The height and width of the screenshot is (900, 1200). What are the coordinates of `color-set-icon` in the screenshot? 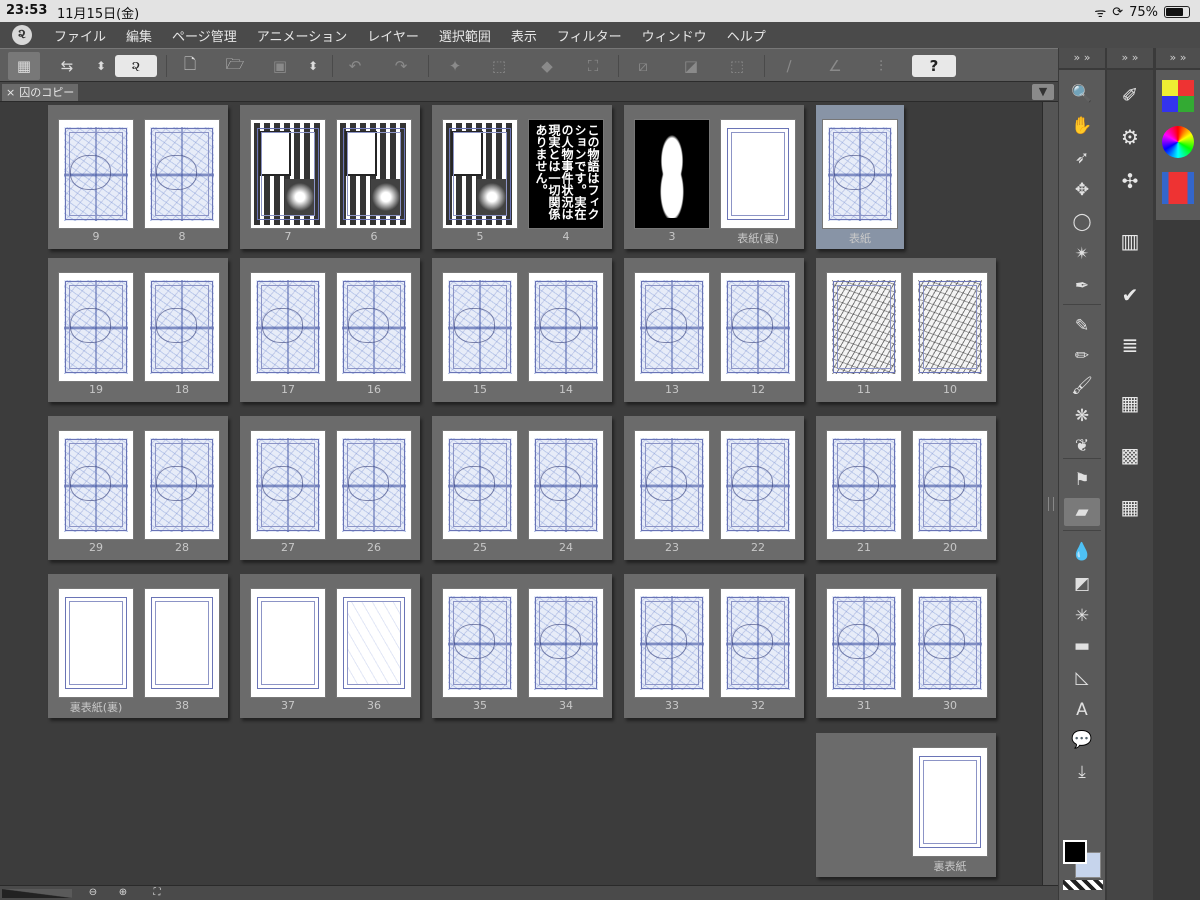 It's located at (1178, 96).